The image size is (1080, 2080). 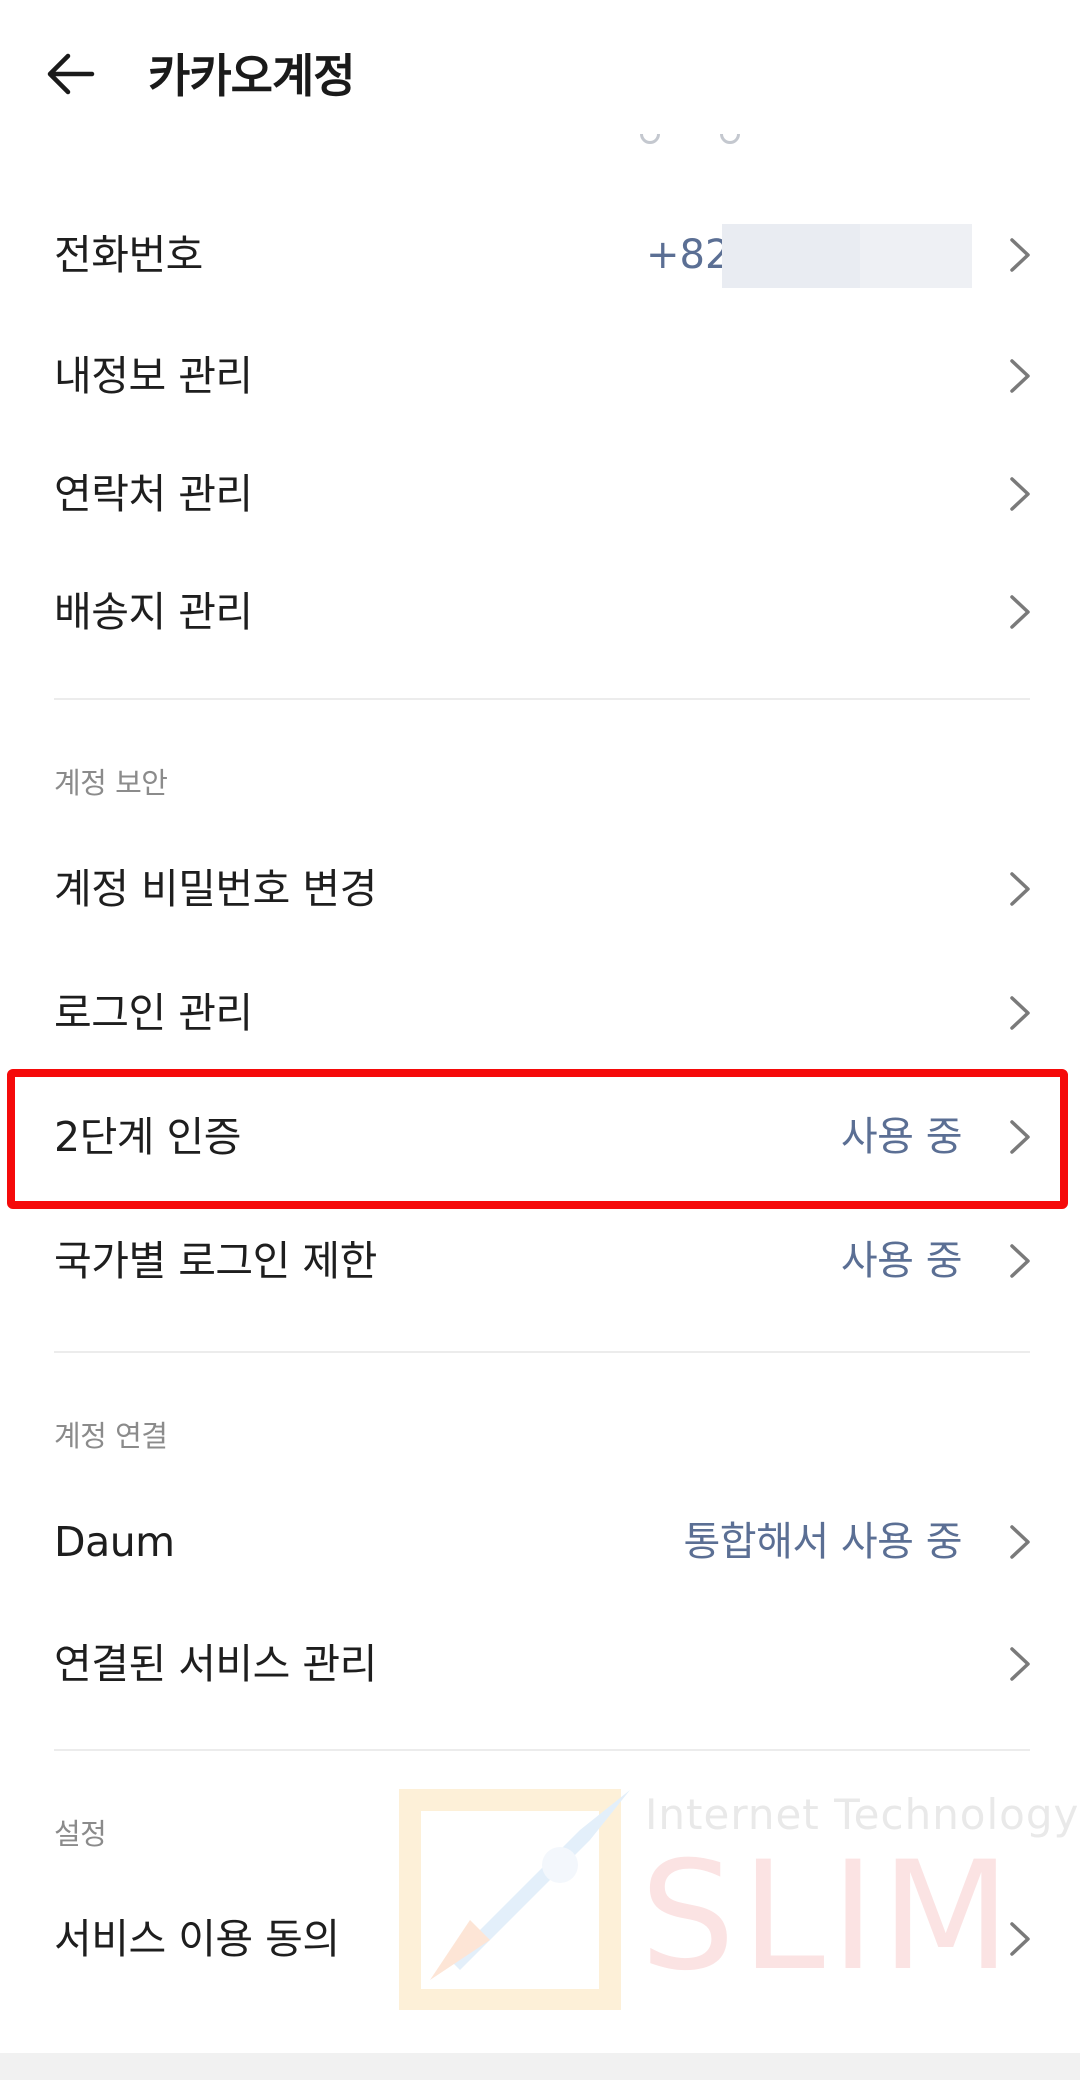 What do you see at coordinates (540, 376) in the screenshot?
I see `my-info-row: 내정보 관리` at bounding box center [540, 376].